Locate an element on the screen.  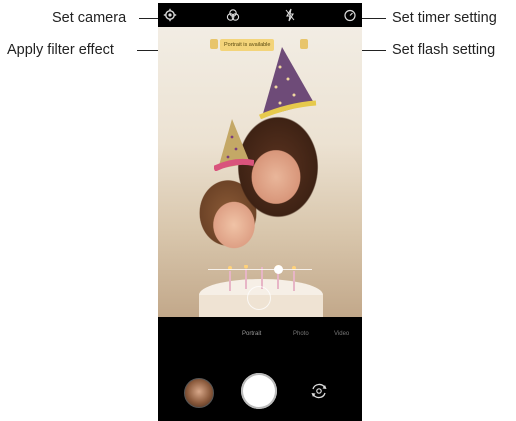
zoom-slider-track is located at coordinates (260, 269).